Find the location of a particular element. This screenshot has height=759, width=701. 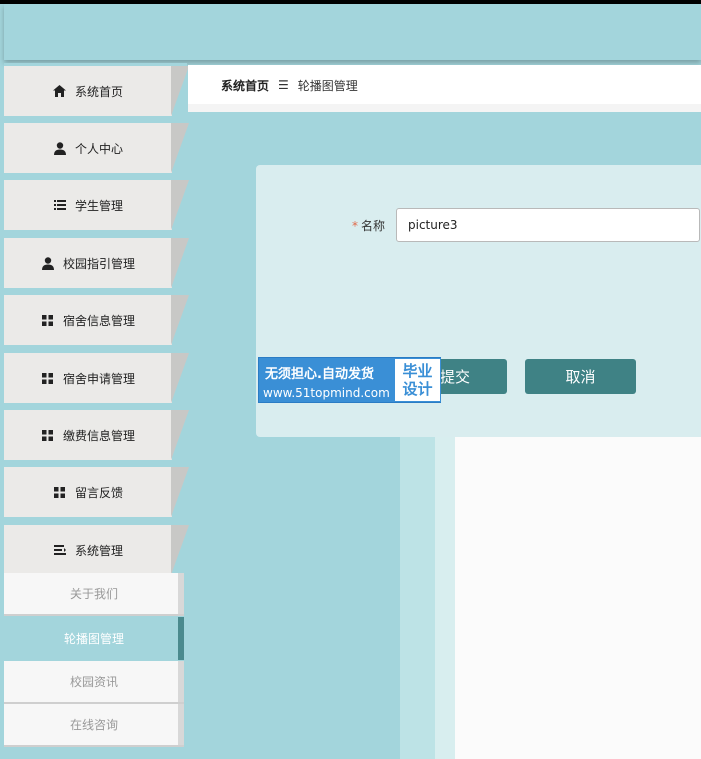

sidebar-item-payment: 缴费信息管理 is located at coordinates (96, 435).